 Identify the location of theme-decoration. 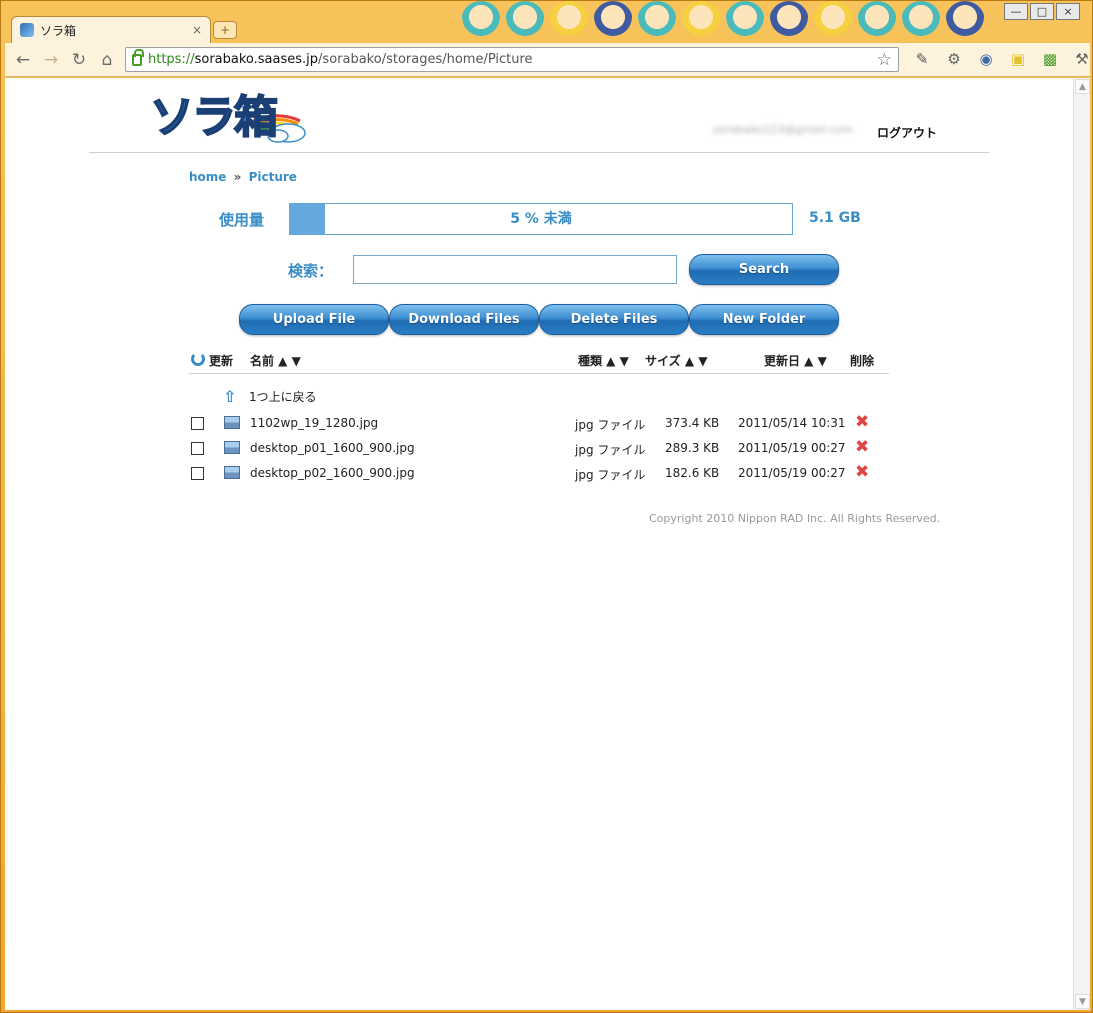
(726, 21).